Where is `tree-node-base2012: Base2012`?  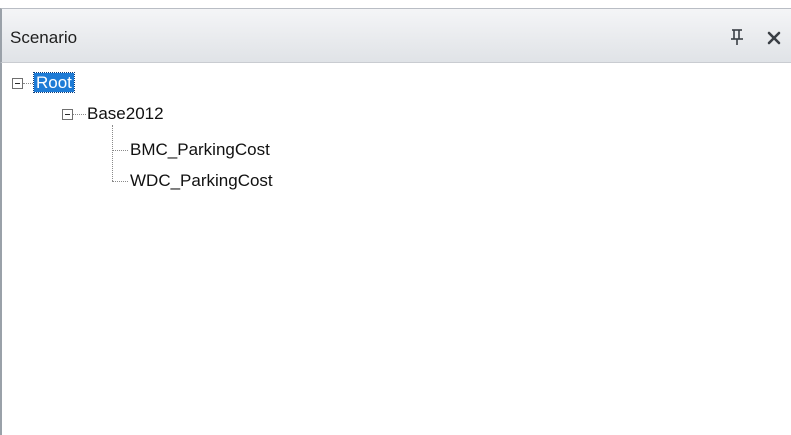 tree-node-base2012: Base2012 is located at coordinates (125, 114).